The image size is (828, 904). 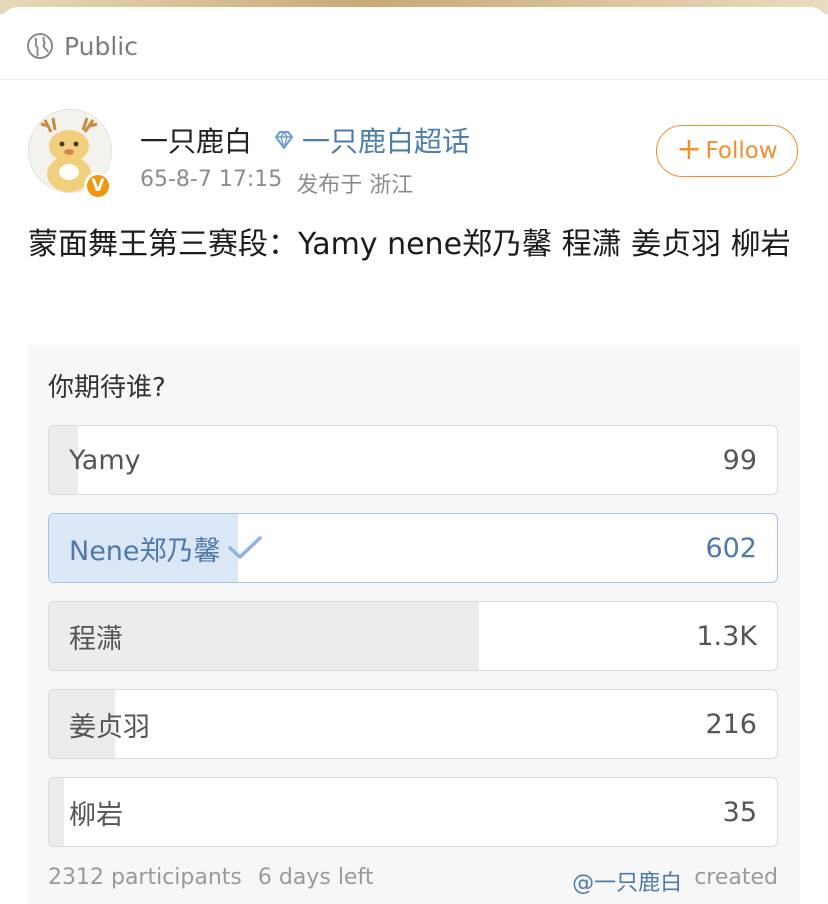 I want to click on diamond-icon, so click(x=284, y=140).